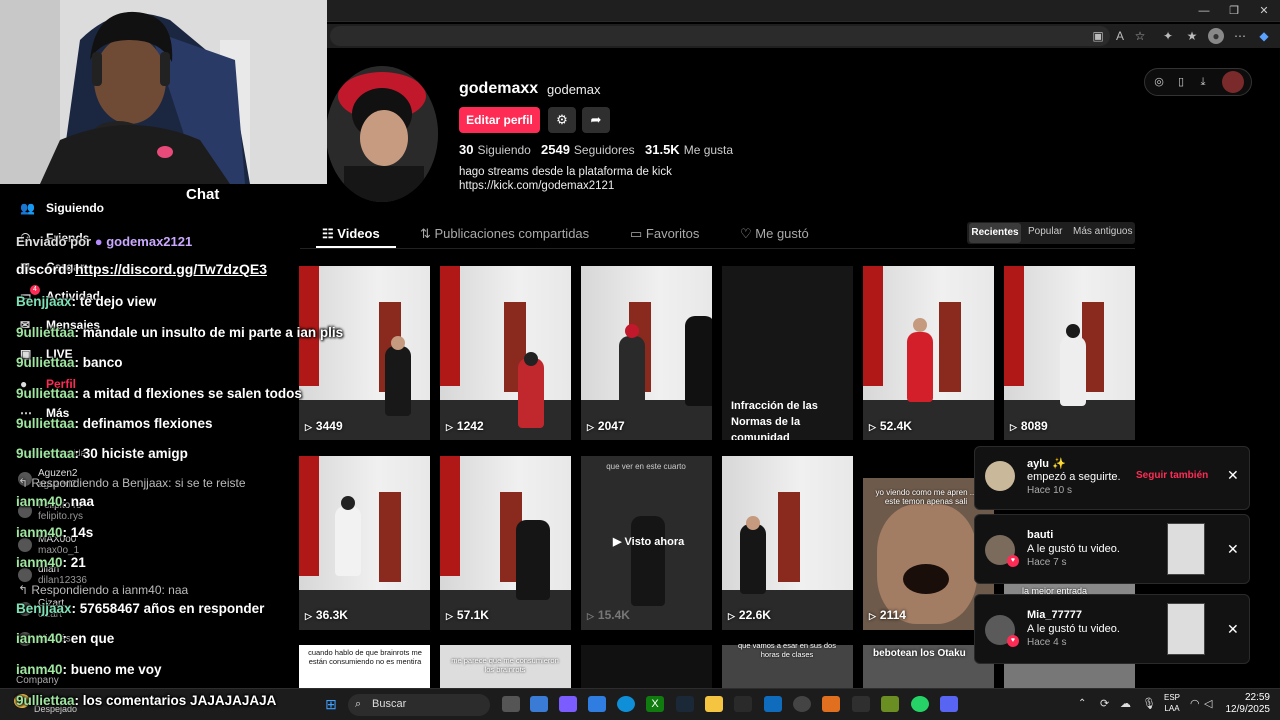  What do you see at coordinates (358, 704) in the screenshot?
I see `search-icon: ⌕` at bounding box center [358, 704].